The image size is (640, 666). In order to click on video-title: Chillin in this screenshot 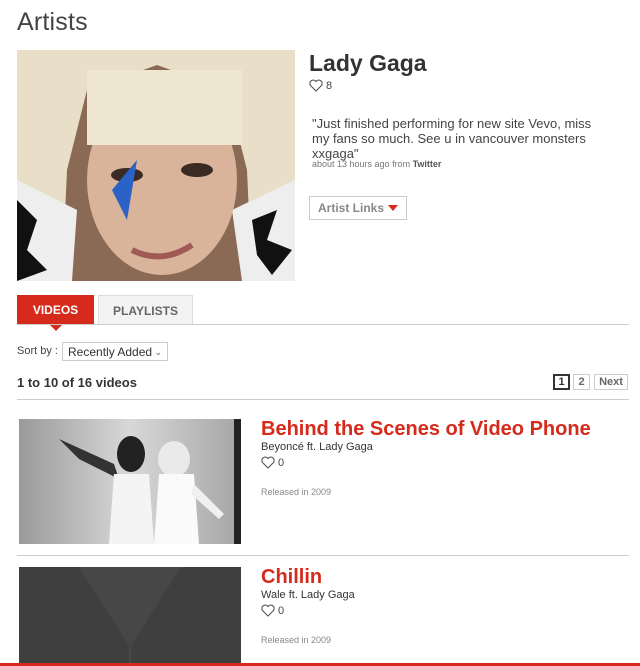, I will do `click(291, 577)`.